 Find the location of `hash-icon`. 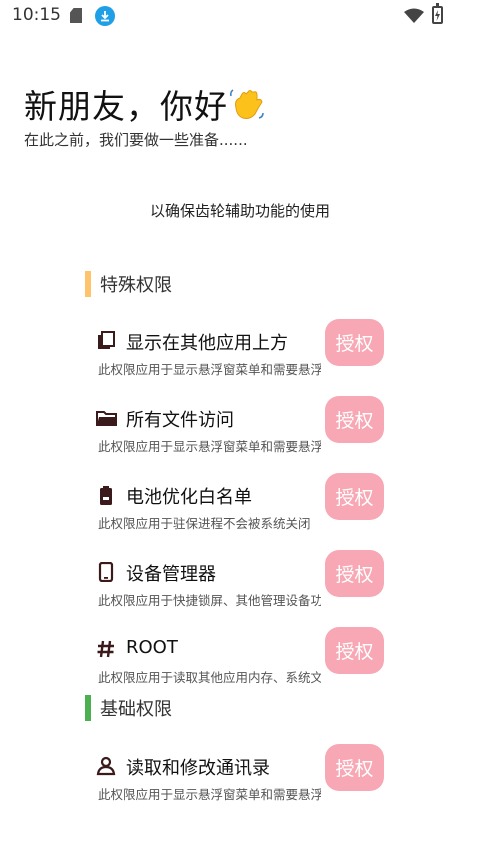

hash-icon is located at coordinates (107, 650).